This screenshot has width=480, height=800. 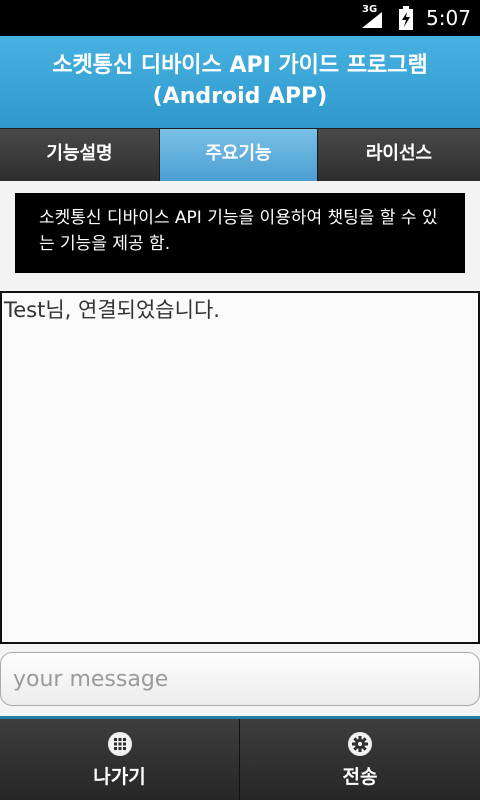 What do you see at coordinates (119, 744) in the screenshot?
I see `grid-icon` at bounding box center [119, 744].